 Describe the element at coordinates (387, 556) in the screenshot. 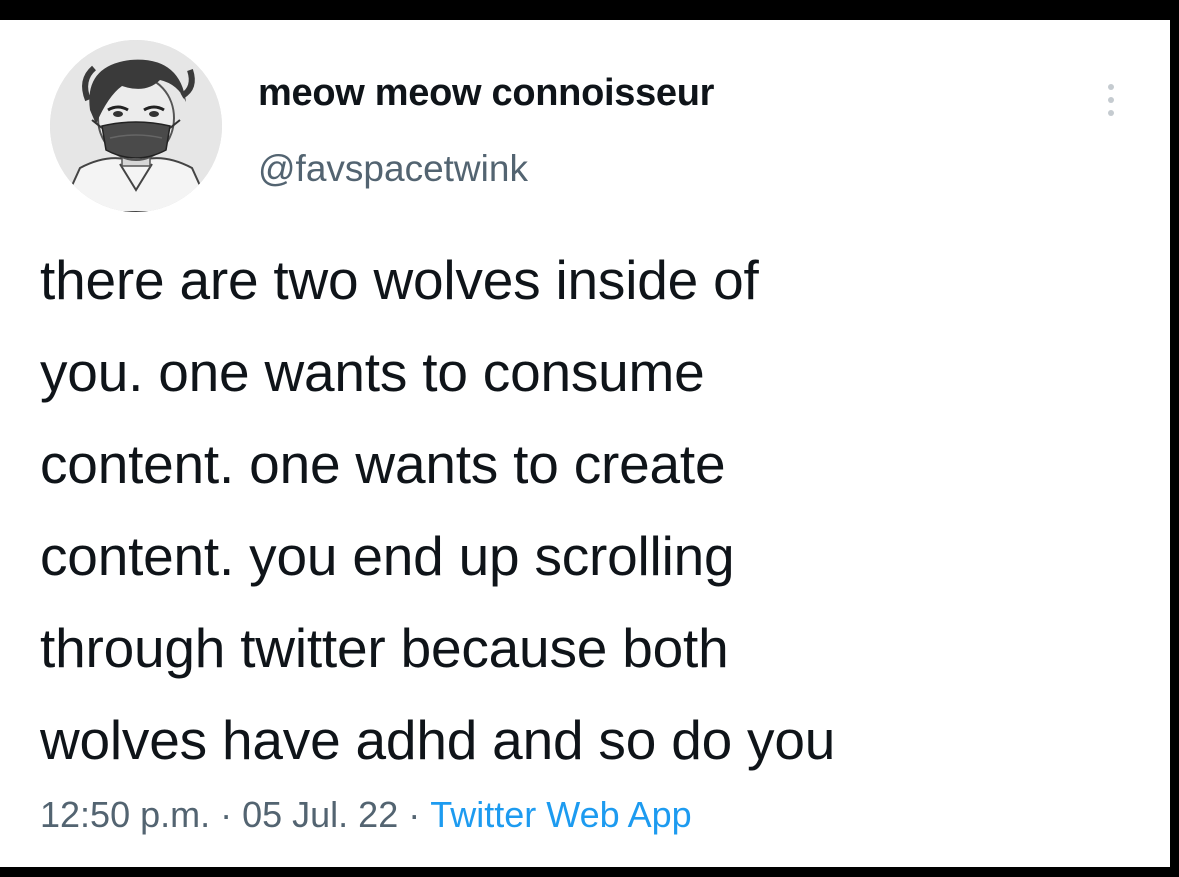

I see `tweet-text-line: content. you end up scrolling` at that location.